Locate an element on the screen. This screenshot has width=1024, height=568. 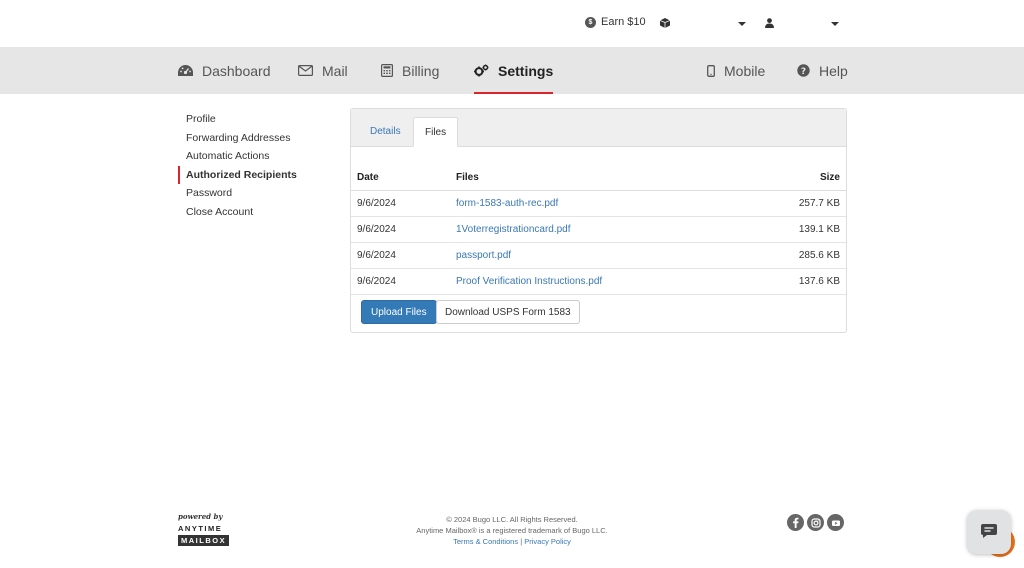
nav-billing: Billing is located at coordinates (410, 70).